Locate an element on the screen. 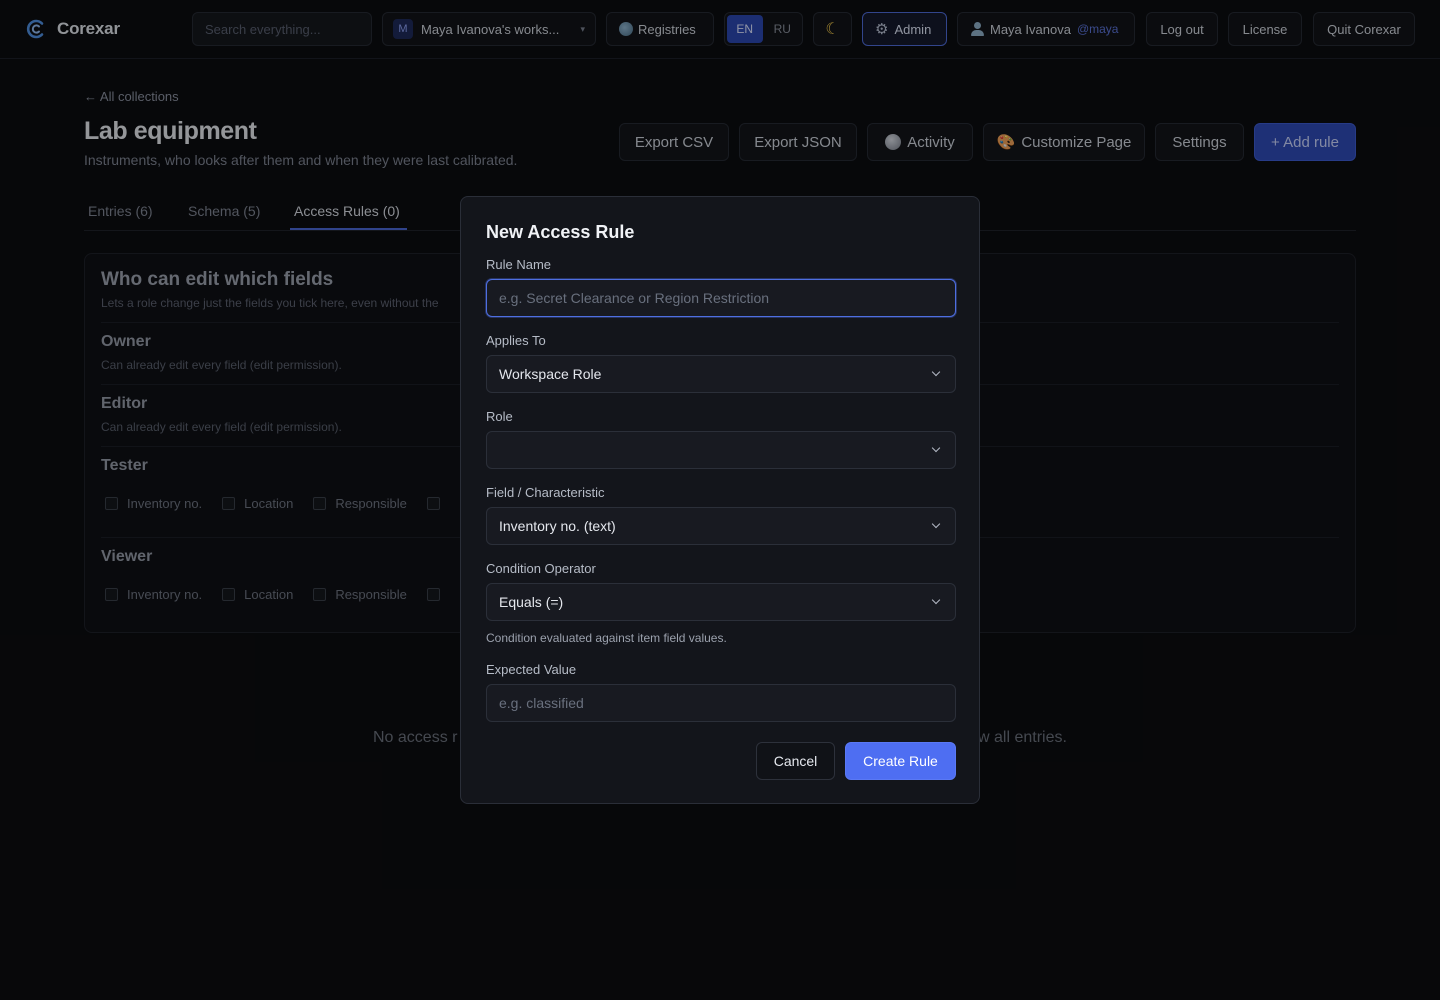 This screenshot has height=1000, width=1440. dialog-title: New Access Rule is located at coordinates (560, 232).